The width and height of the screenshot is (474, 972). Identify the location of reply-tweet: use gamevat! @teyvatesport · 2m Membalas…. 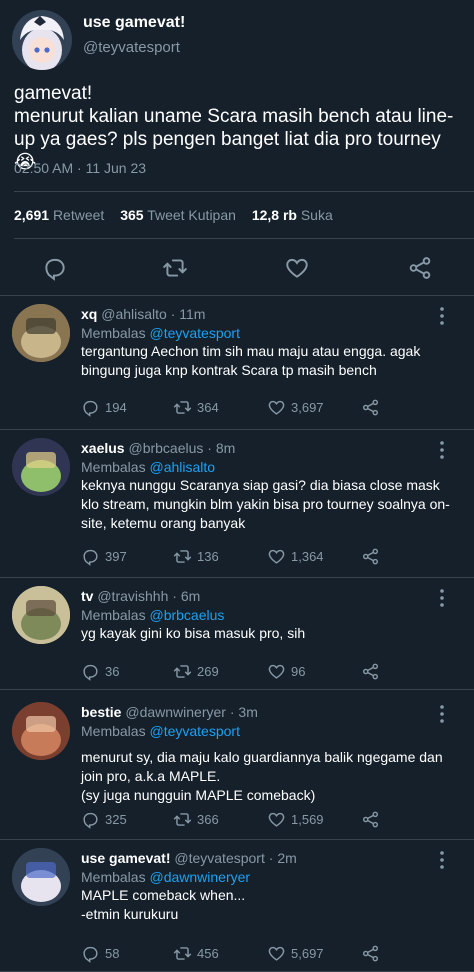
(237, 906).